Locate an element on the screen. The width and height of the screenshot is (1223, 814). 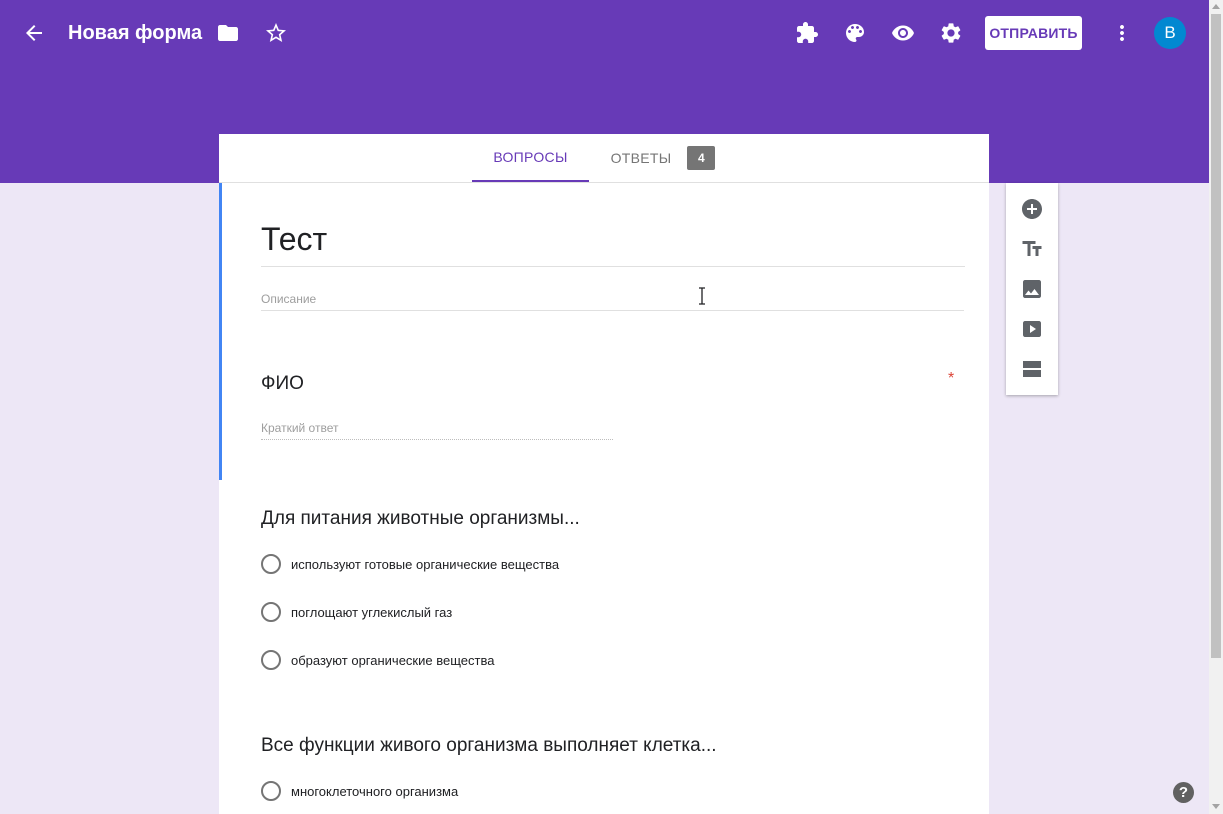
question-toolbar is located at coordinates (1032, 289).